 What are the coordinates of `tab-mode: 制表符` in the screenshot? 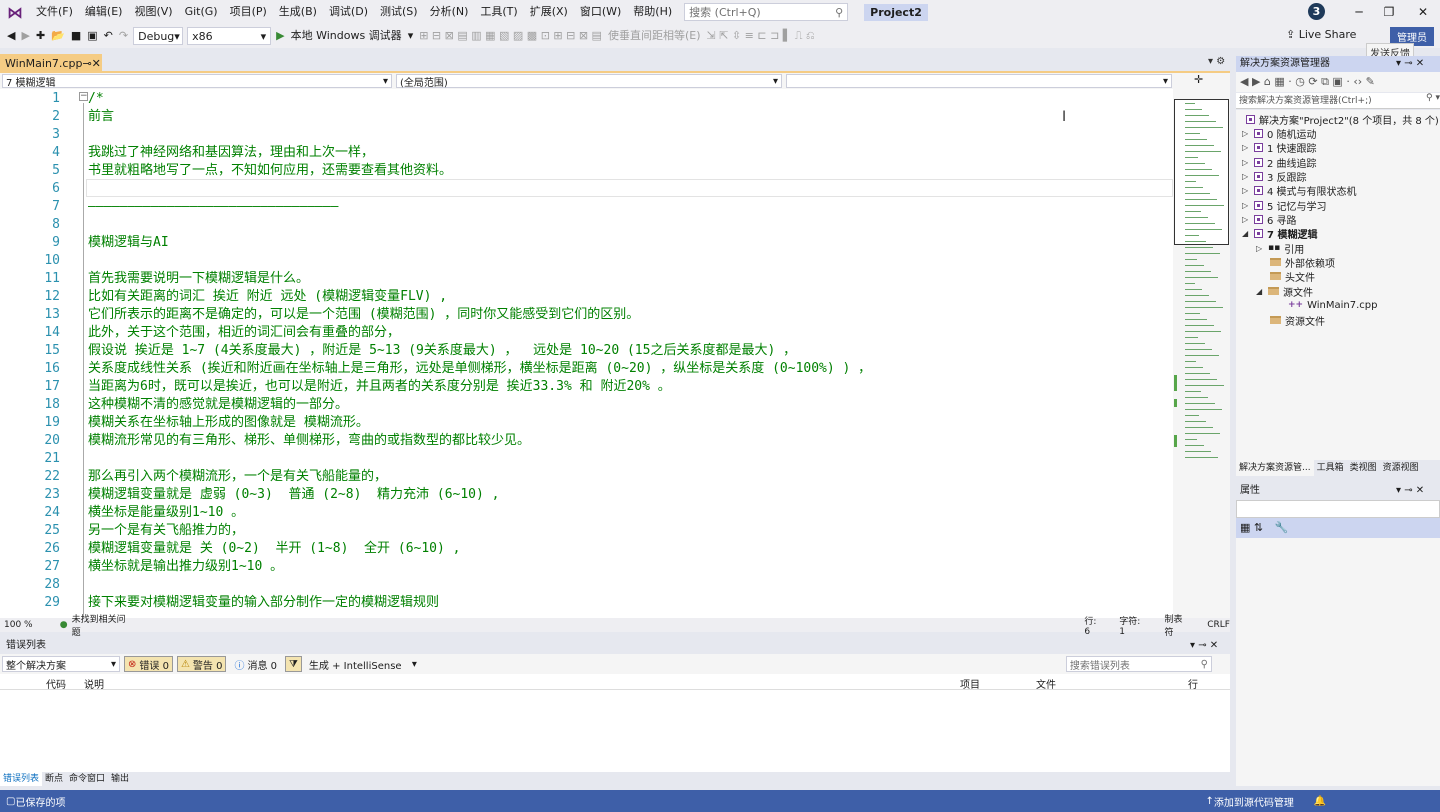 It's located at (1176, 625).